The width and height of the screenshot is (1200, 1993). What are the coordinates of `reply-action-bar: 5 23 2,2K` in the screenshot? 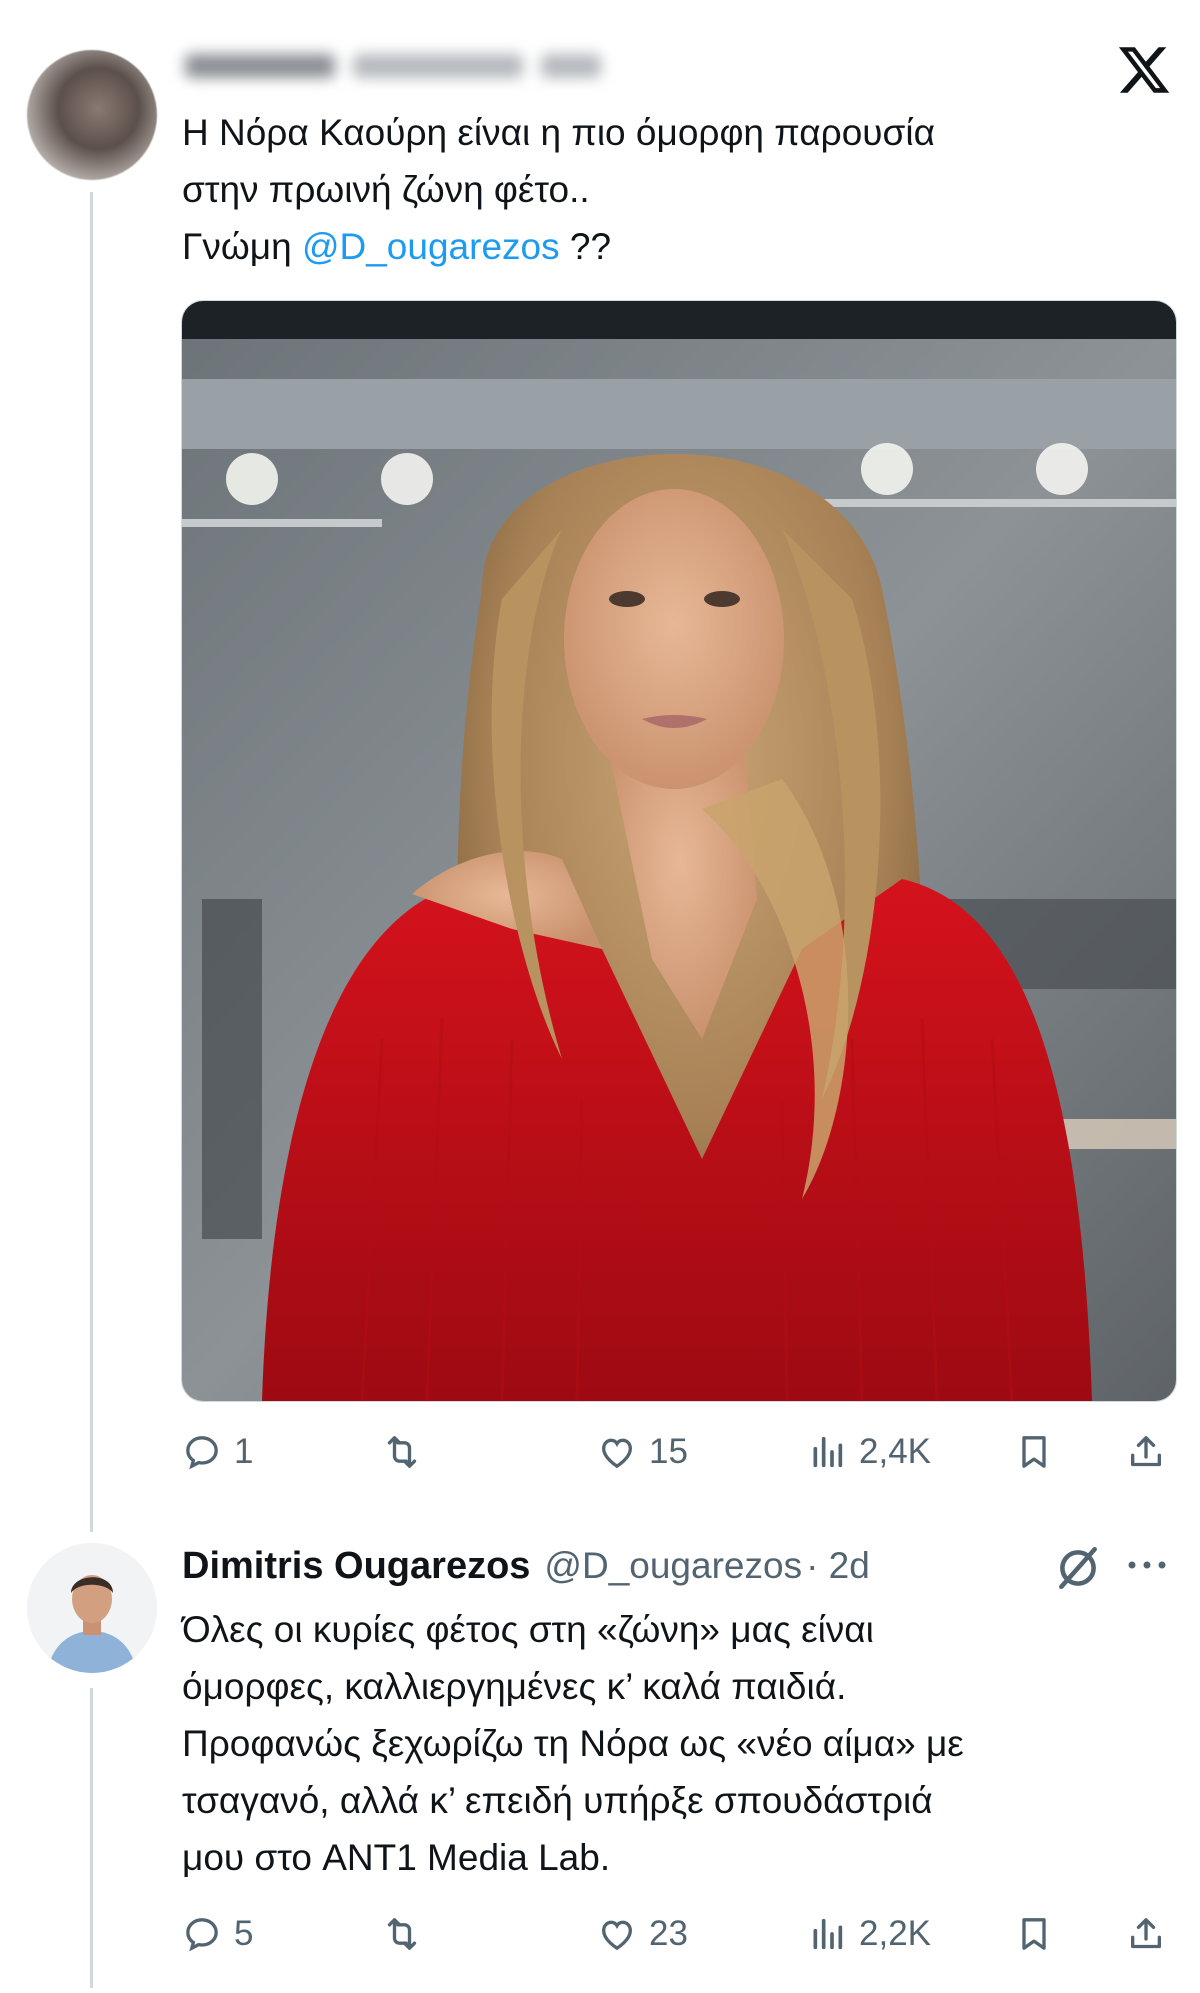 It's located at (679, 1934).